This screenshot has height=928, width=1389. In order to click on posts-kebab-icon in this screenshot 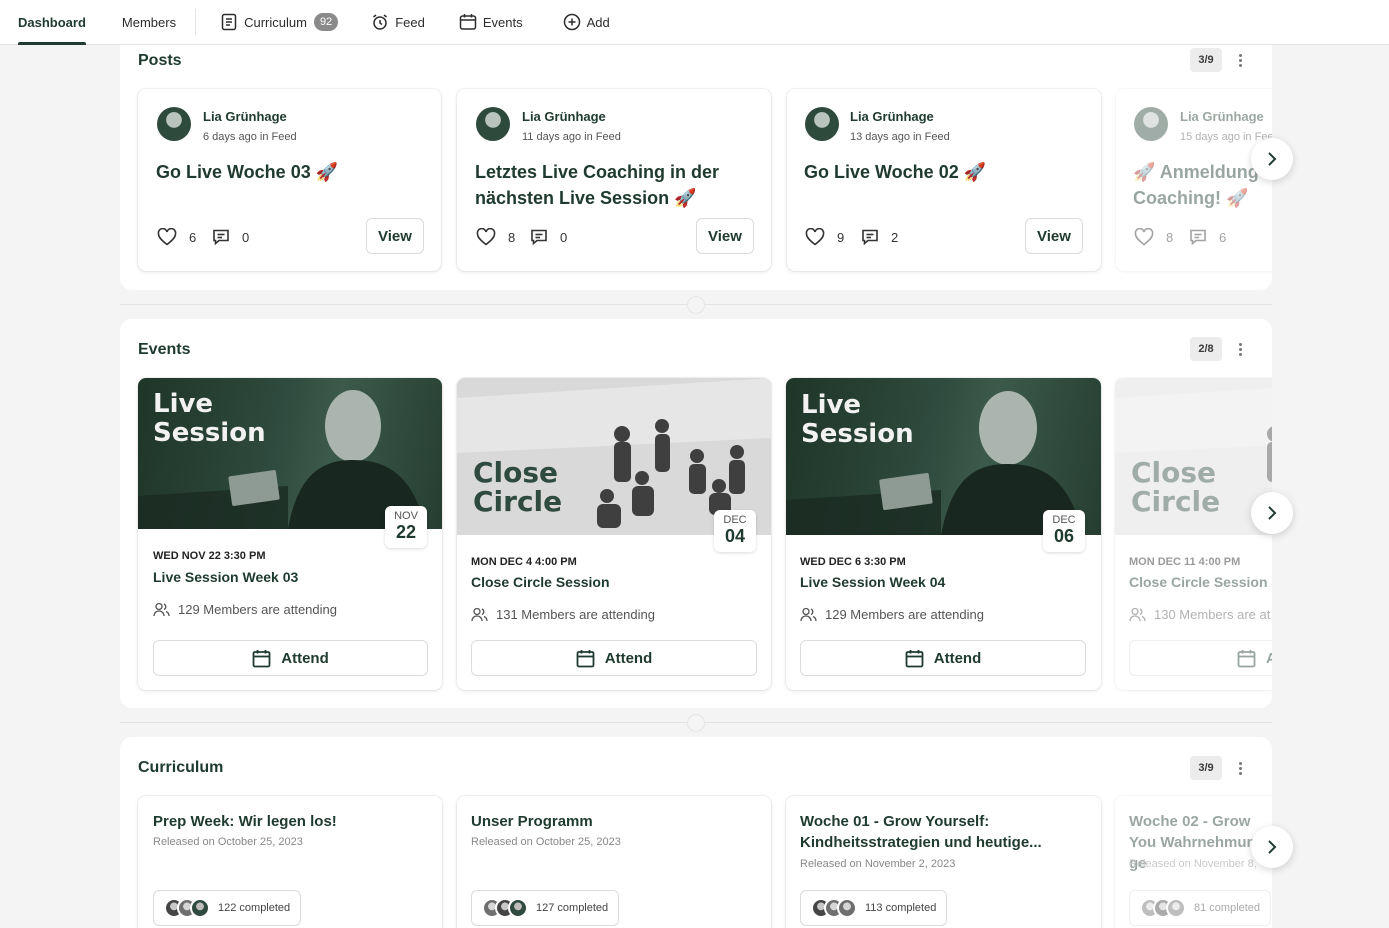, I will do `click(1240, 60)`.